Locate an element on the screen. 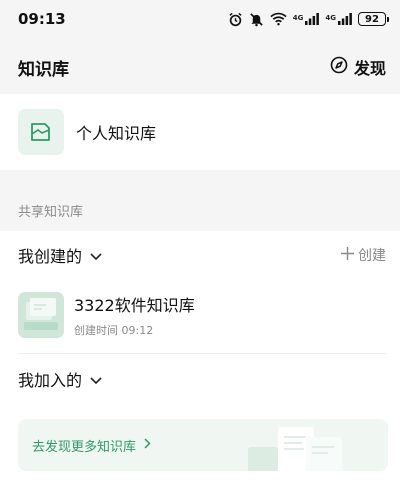 The height and width of the screenshot is (491, 400). plus-icon is located at coordinates (347, 255).